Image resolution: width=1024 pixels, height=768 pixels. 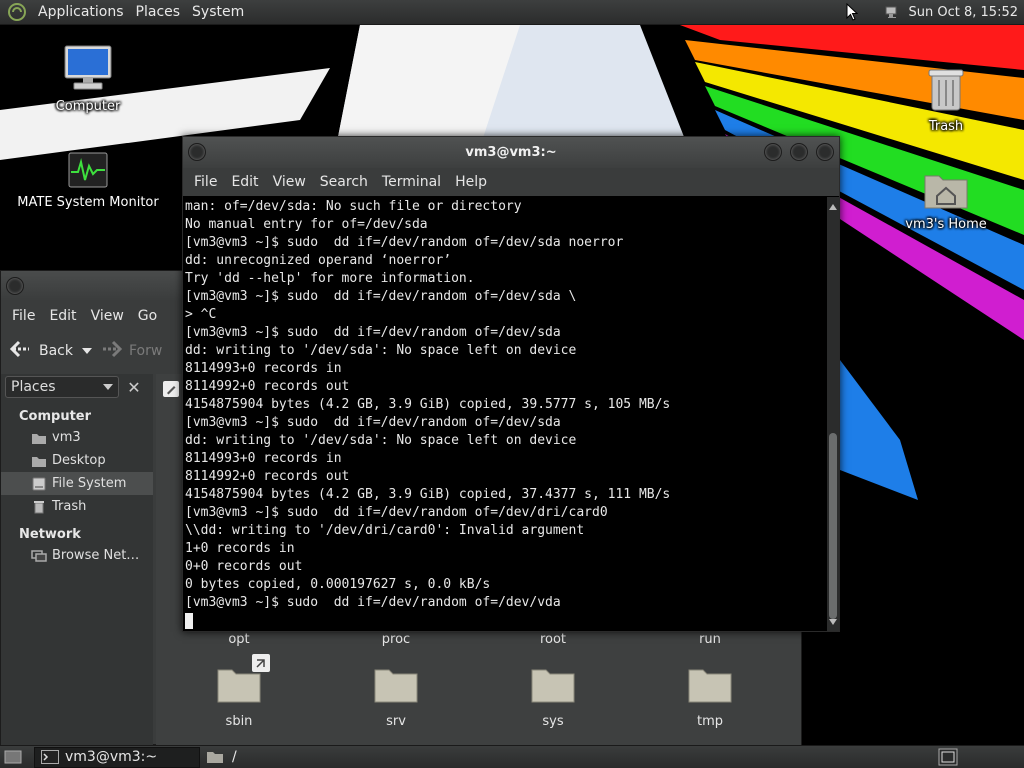 I want to click on back-history-dropdown, so click(x=87, y=351).